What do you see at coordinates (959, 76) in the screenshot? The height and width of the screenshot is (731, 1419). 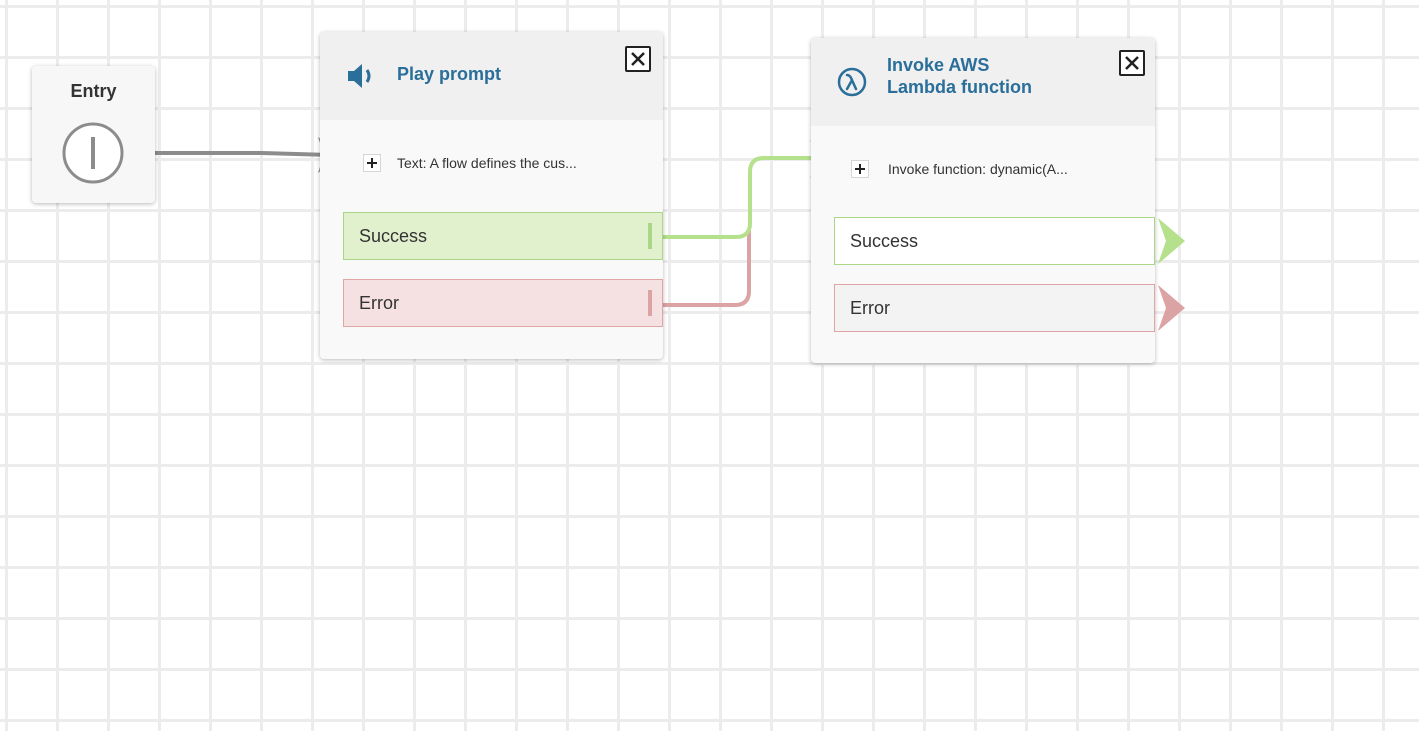 I see `invoke-lambda-title: Invoke AWS Lambda function` at bounding box center [959, 76].